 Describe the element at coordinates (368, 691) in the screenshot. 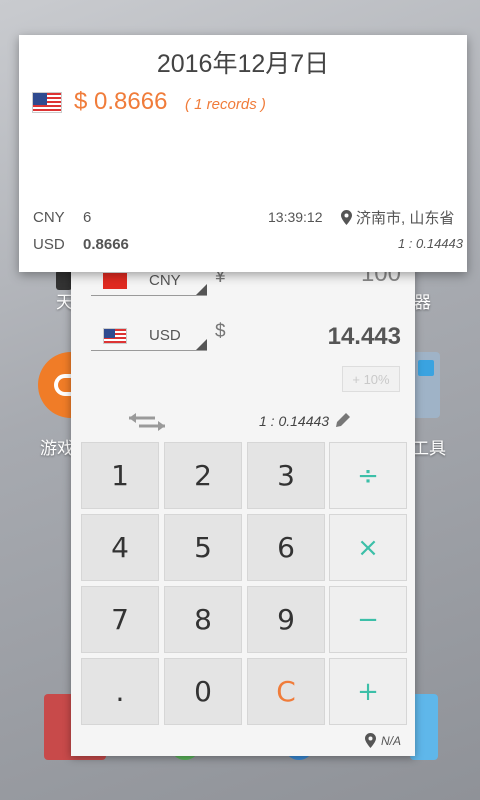

I see `add-key: +` at that location.